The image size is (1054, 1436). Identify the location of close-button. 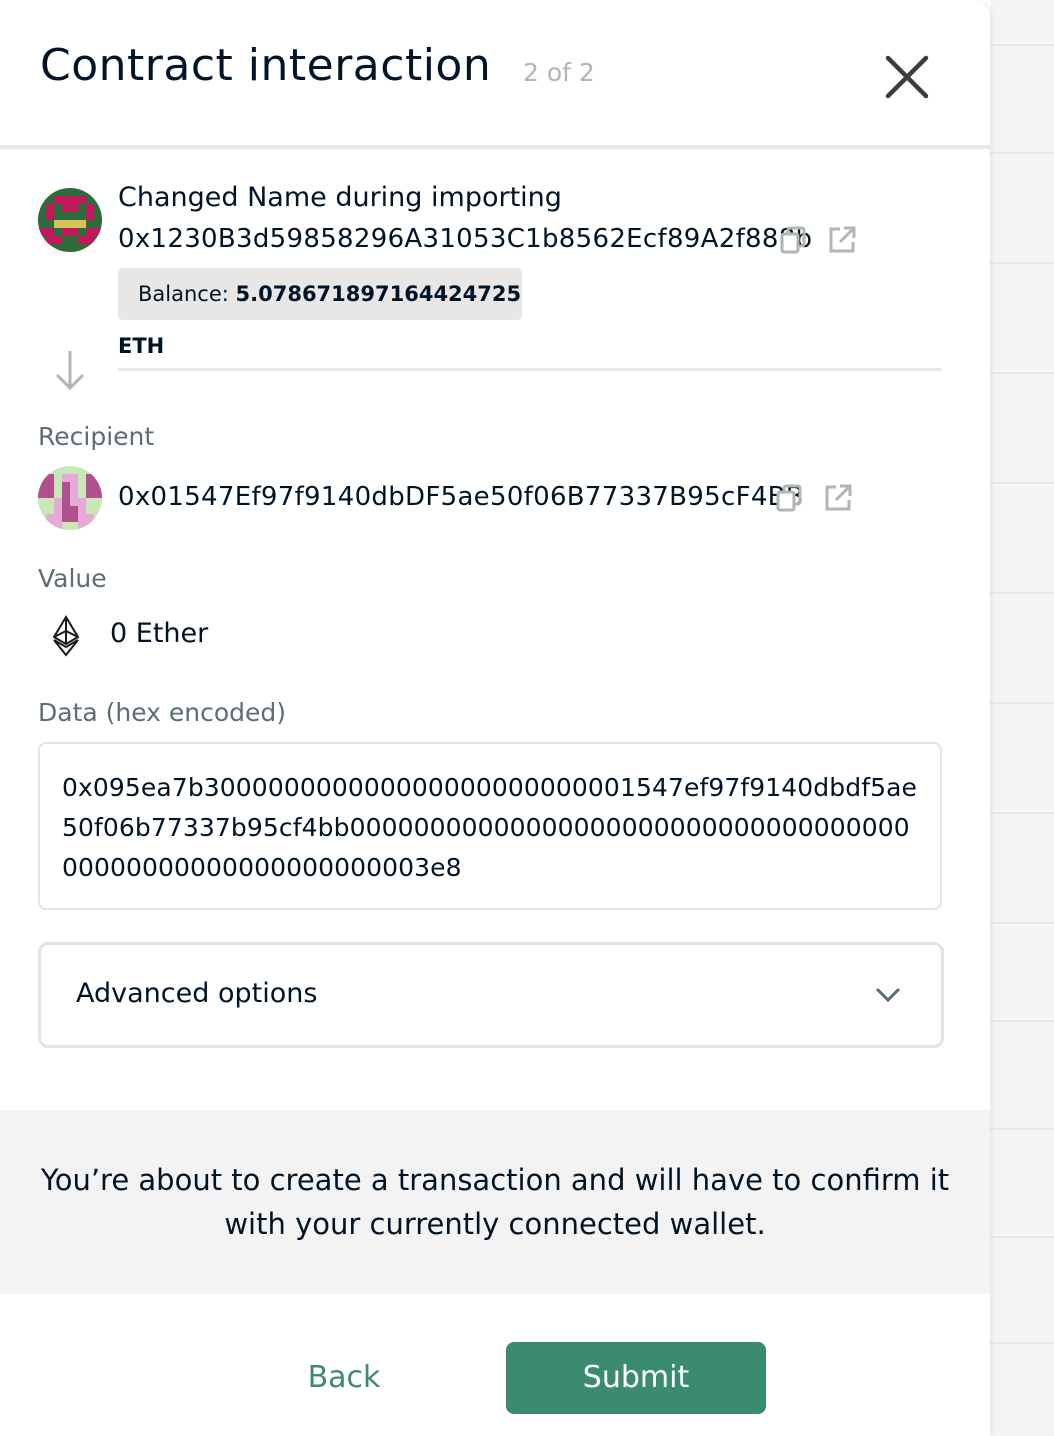
(907, 77).